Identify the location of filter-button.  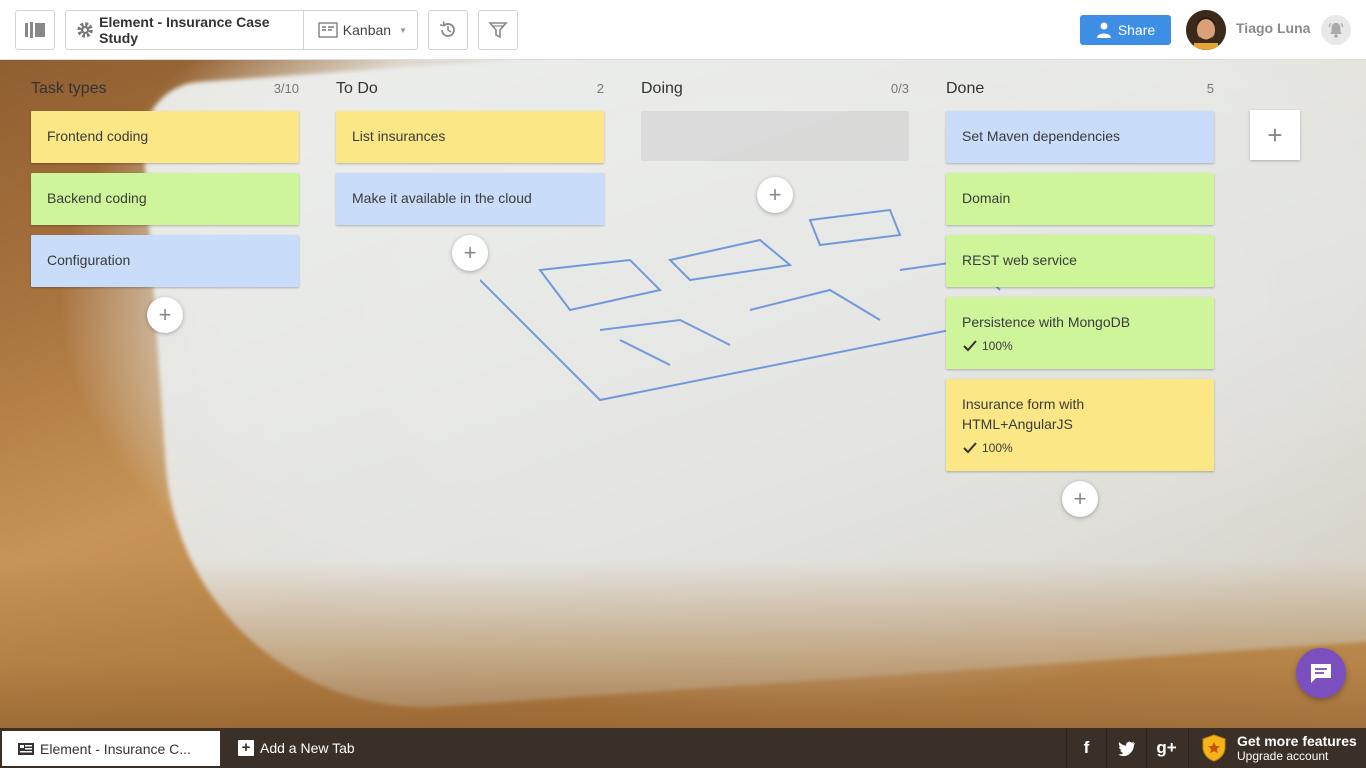
(498, 30).